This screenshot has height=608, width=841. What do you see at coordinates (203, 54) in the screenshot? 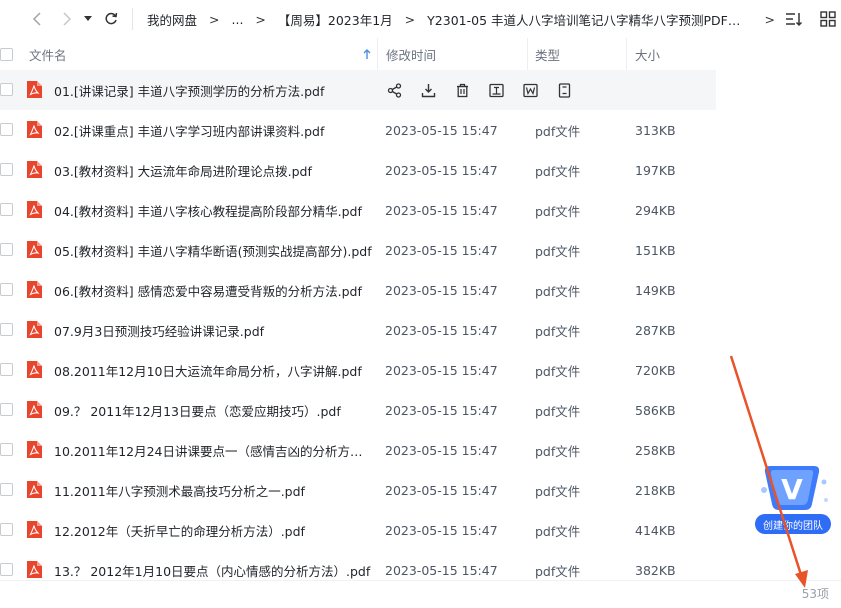
I see `column-header-name: 文件名` at bounding box center [203, 54].